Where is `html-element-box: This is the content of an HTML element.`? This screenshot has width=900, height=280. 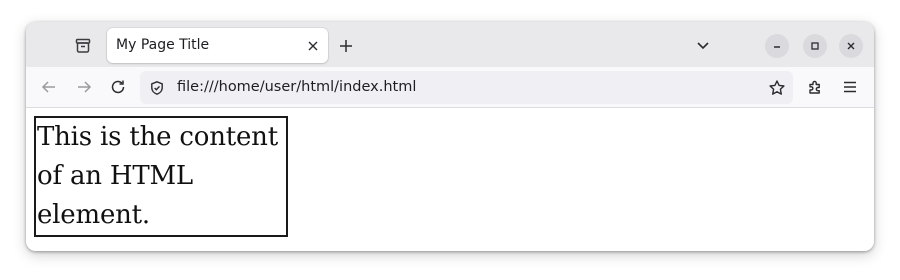
html-element-box: This is the content of an HTML element. is located at coordinates (161, 176).